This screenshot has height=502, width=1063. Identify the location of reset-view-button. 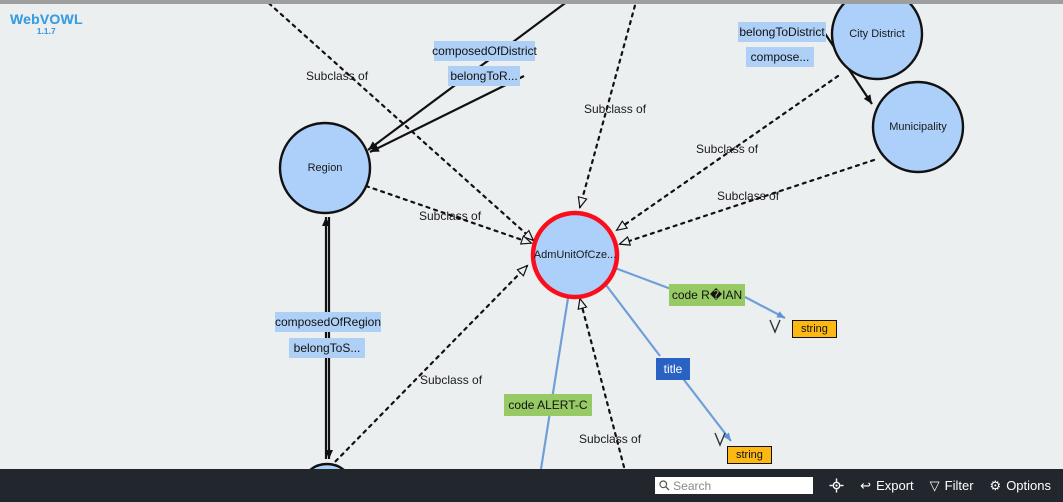
(836, 485).